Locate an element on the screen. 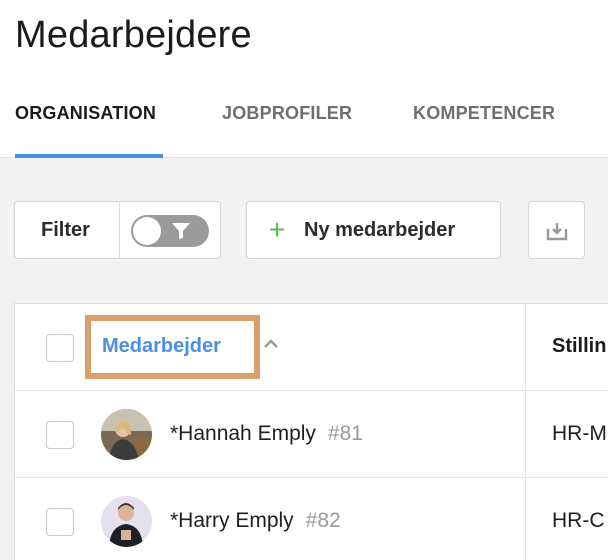 The width and height of the screenshot is (608, 560). column-header-title: Stillin is located at coordinates (579, 346).